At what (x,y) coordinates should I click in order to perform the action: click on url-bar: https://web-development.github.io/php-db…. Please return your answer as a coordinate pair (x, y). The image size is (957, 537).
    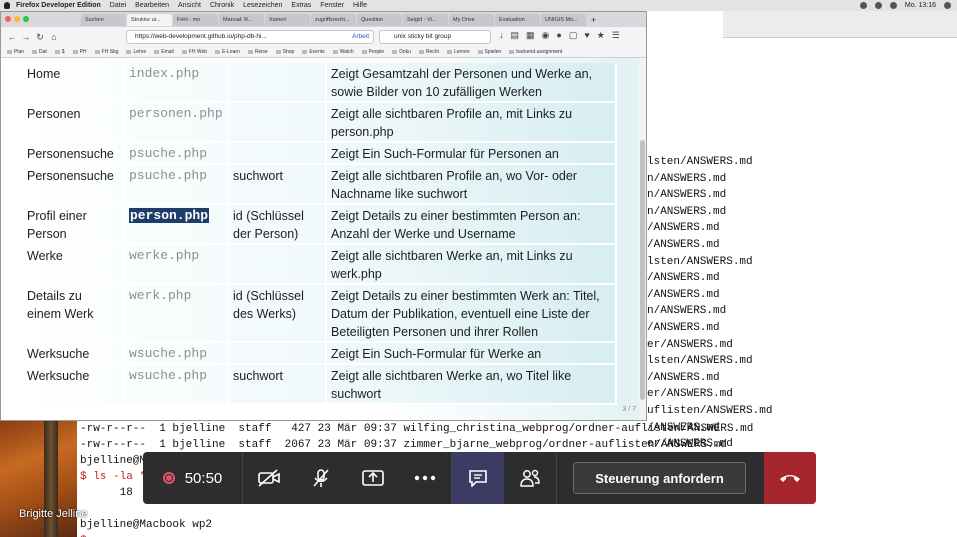
    Looking at the image, I should click on (250, 37).